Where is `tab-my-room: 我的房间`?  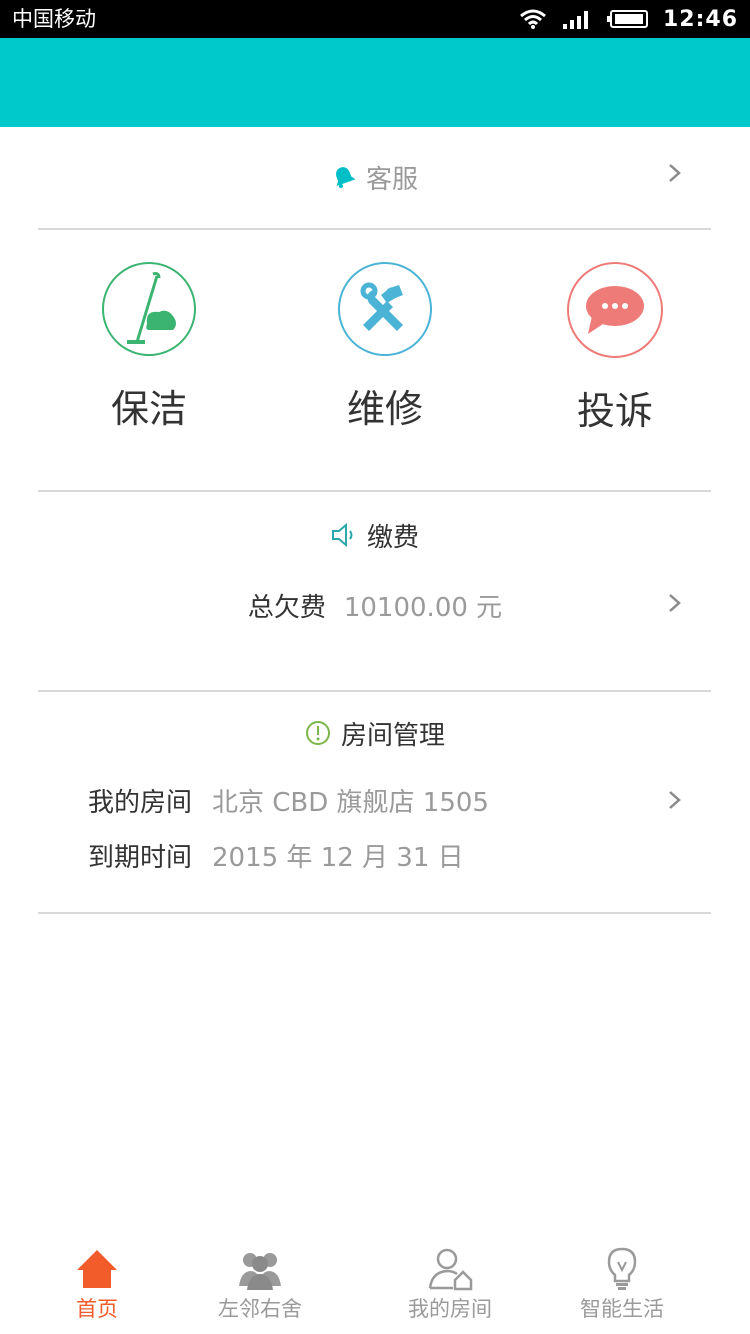 tab-my-room: 我的房间 is located at coordinates (450, 1284).